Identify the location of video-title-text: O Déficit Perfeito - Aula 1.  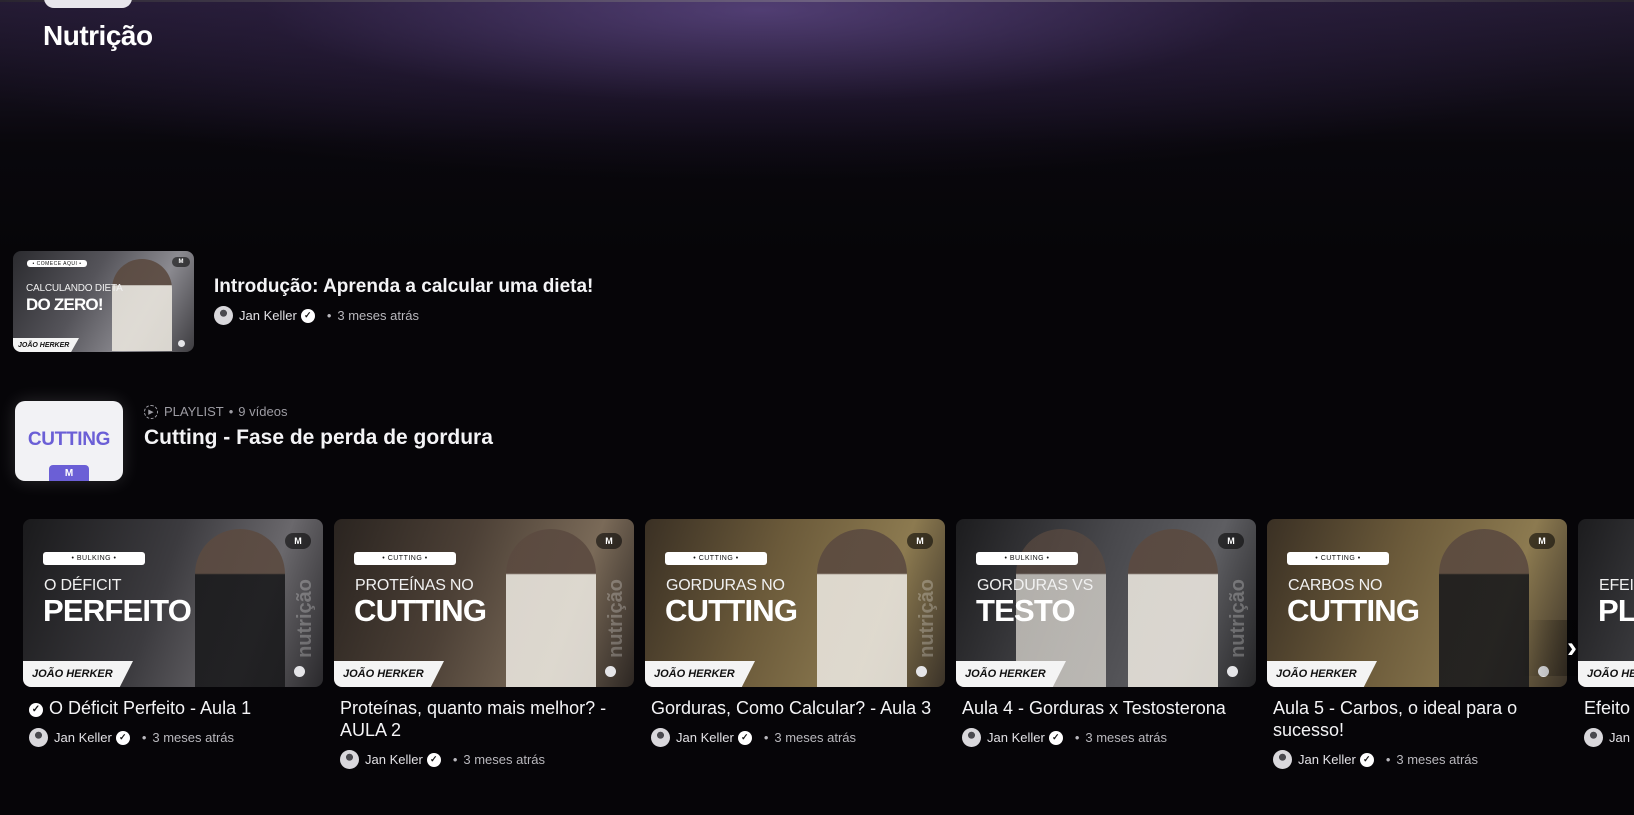
(150, 708).